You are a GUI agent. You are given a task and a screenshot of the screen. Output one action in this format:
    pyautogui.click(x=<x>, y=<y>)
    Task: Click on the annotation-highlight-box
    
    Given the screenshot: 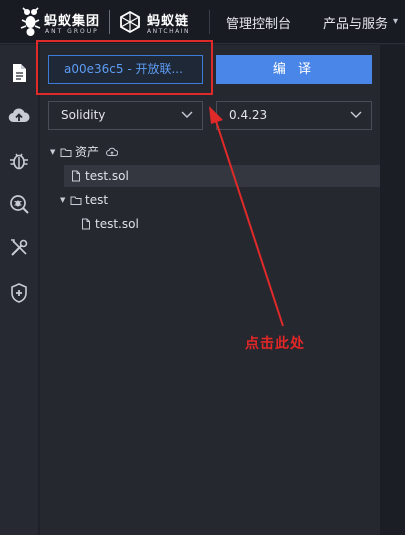 What is the action you would take?
    pyautogui.click(x=124, y=67)
    